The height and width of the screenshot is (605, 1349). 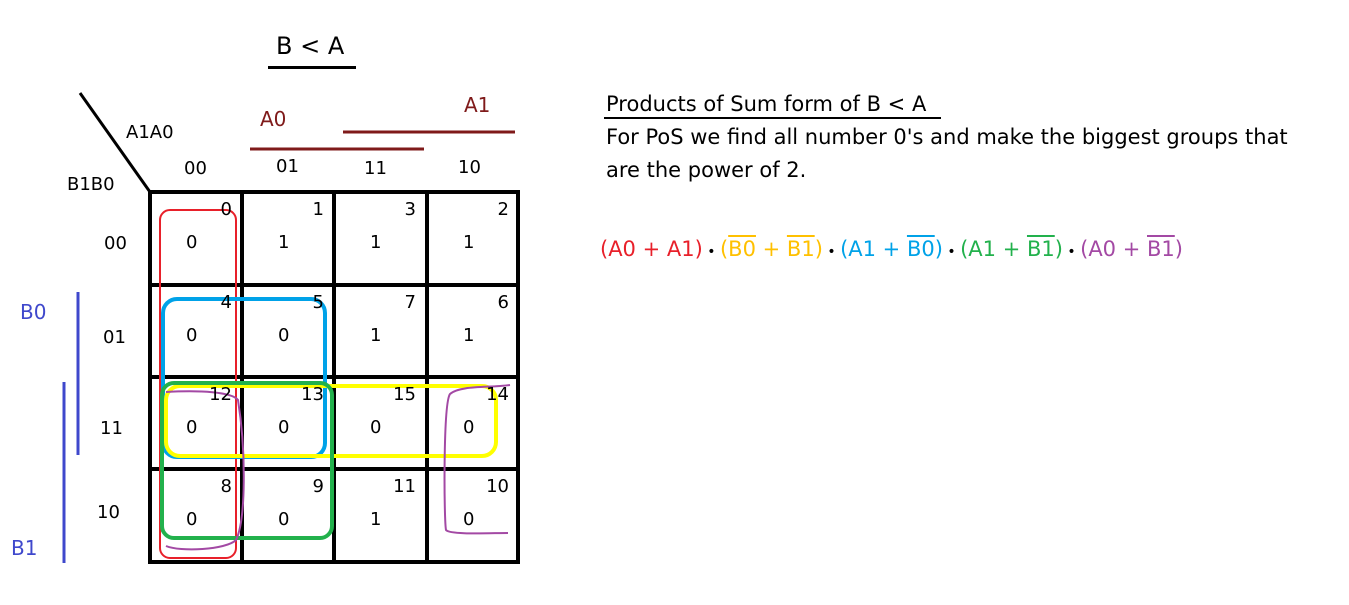 I want to click on cell-index: 4, so click(x=226, y=302).